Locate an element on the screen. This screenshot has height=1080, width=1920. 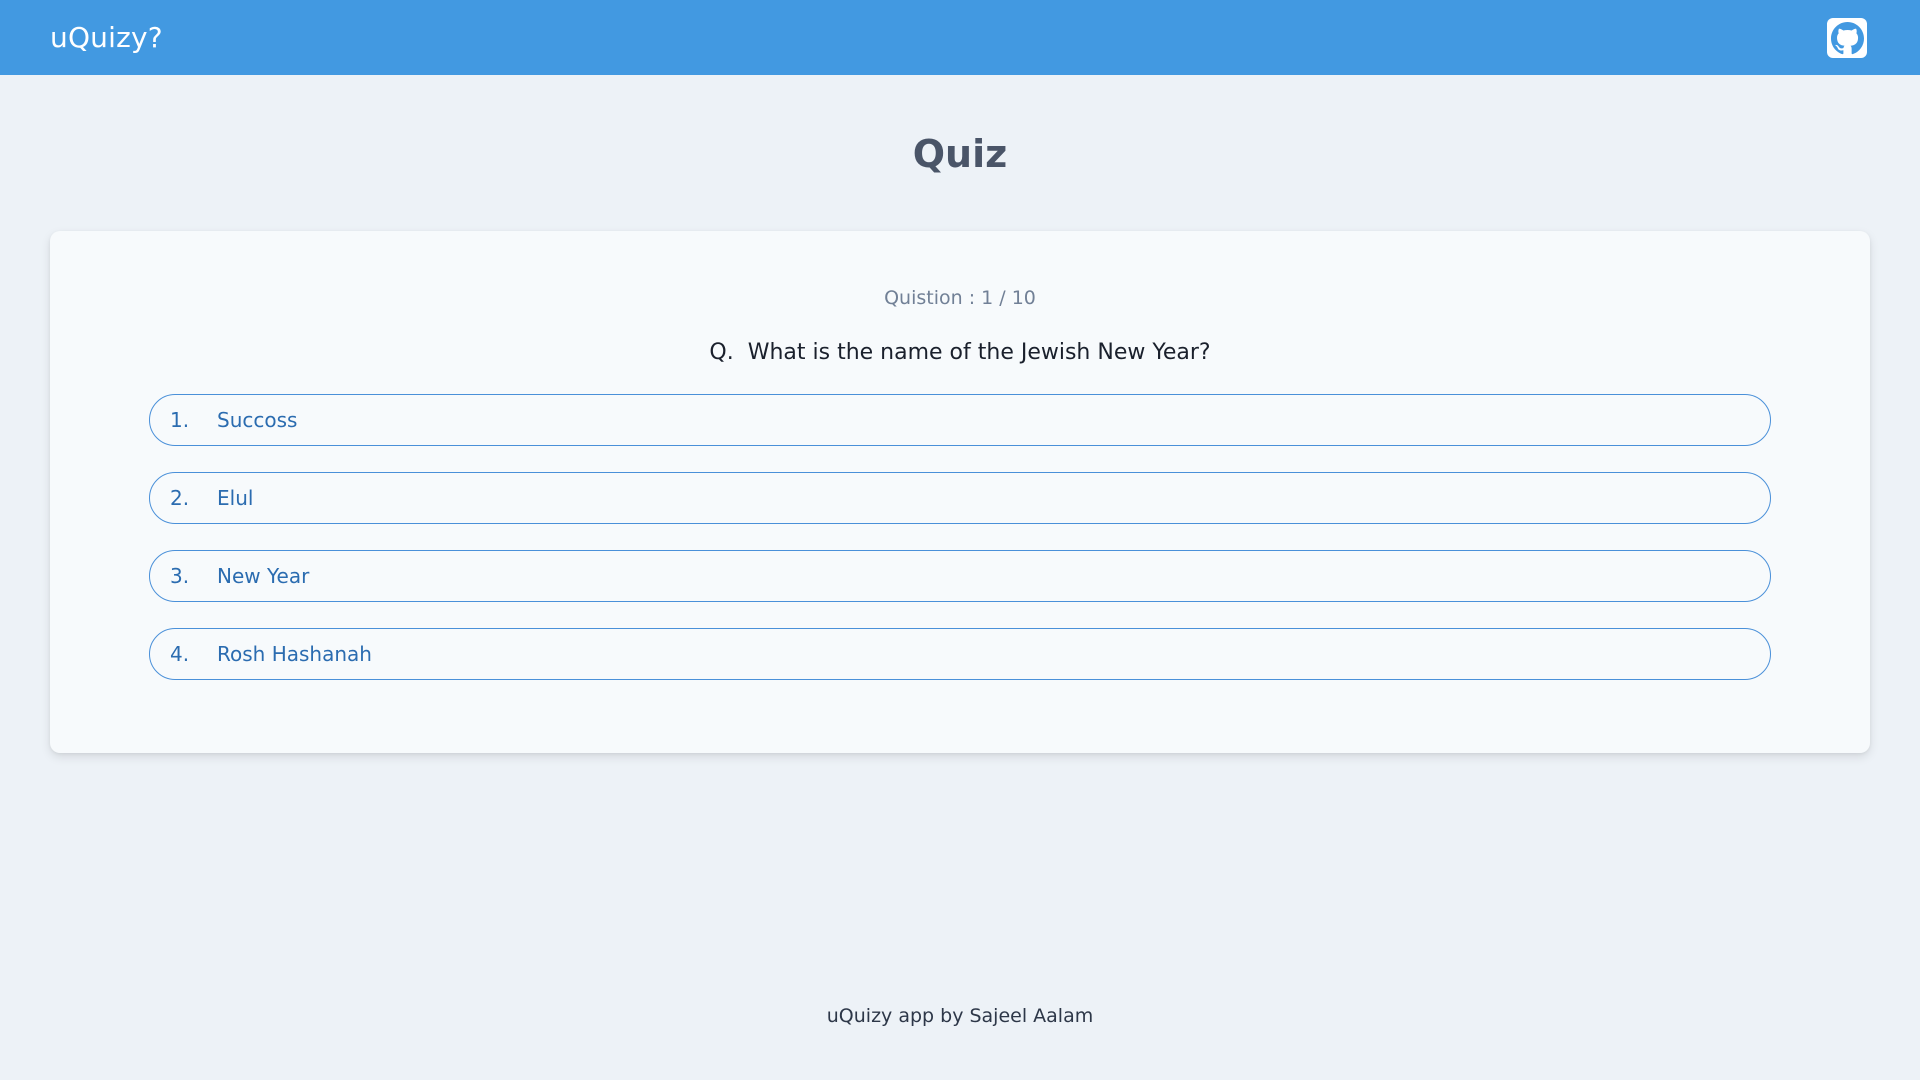
option-number: 4. is located at coordinates (180, 654).